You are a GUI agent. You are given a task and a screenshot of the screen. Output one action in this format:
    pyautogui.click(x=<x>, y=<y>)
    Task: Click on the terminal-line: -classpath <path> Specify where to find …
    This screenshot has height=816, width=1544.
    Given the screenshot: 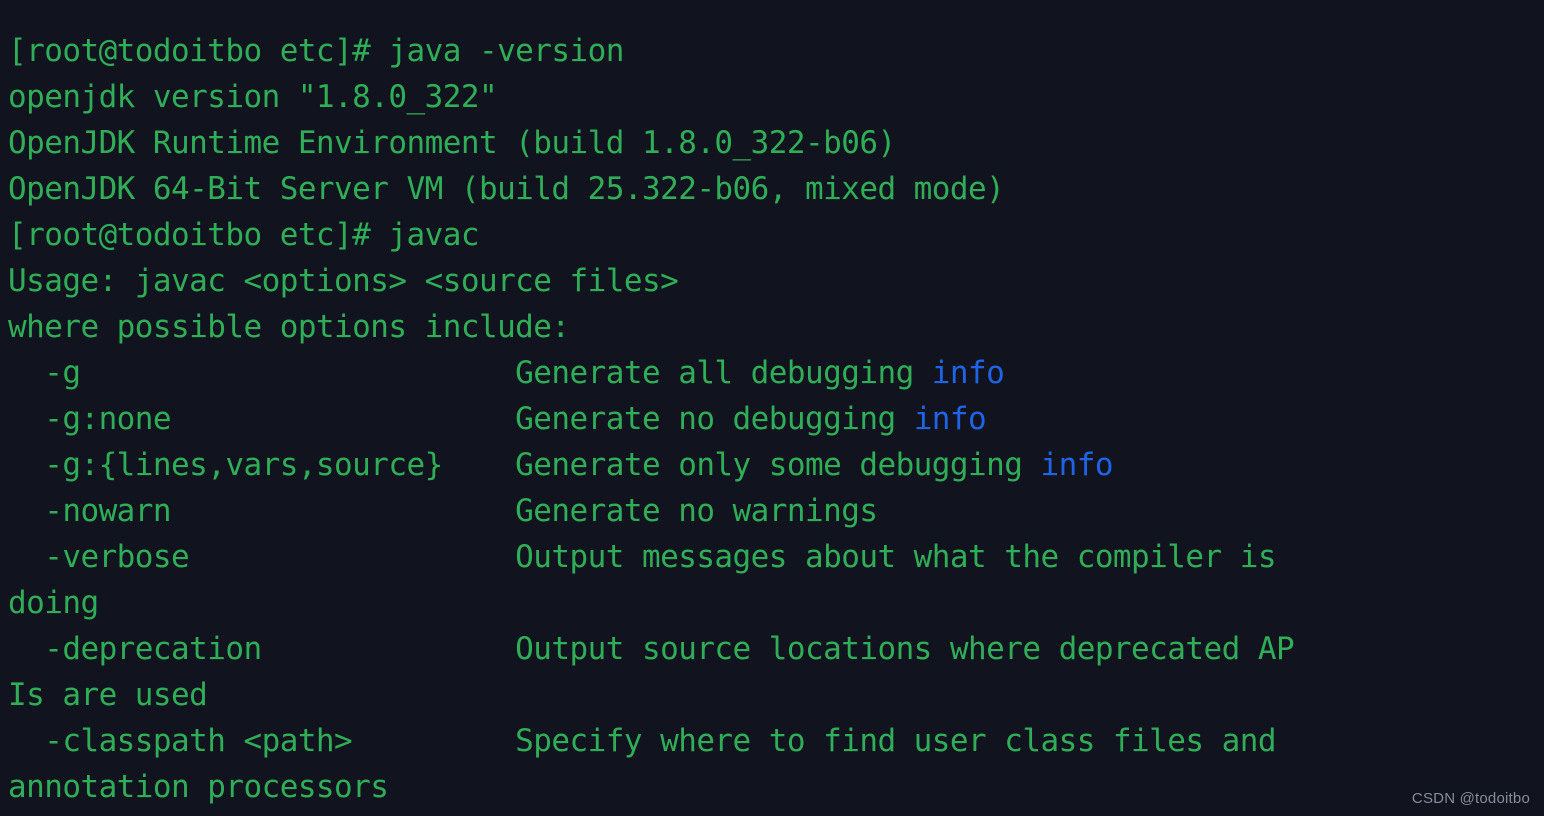 What is the action you would take?
    pyautogui.click(x=772, y=741)
    